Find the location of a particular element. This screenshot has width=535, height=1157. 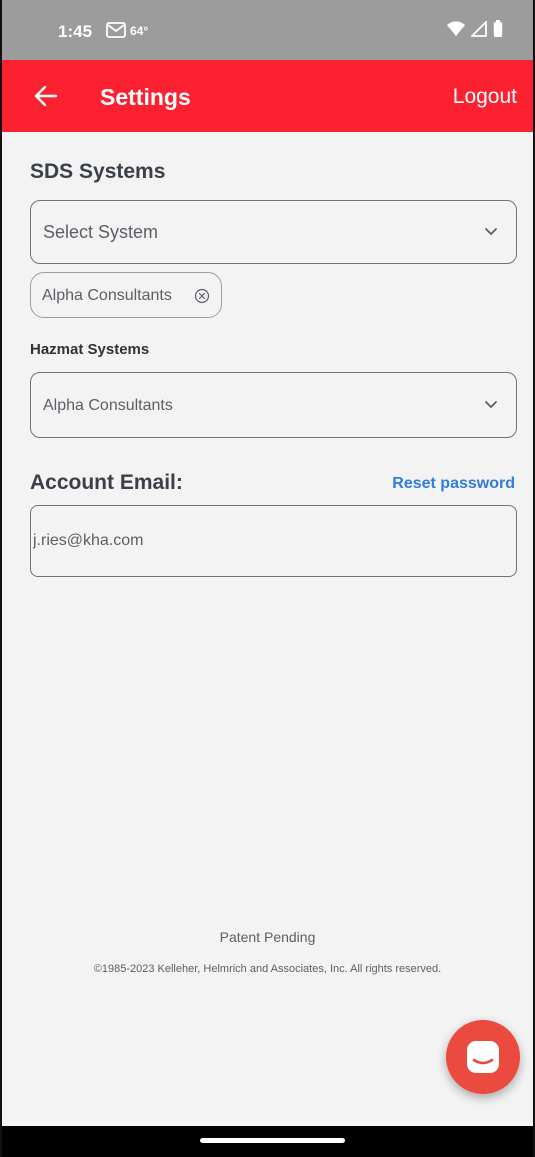

chip-label: Alpha Consultants is located at coordinates (107, 295).